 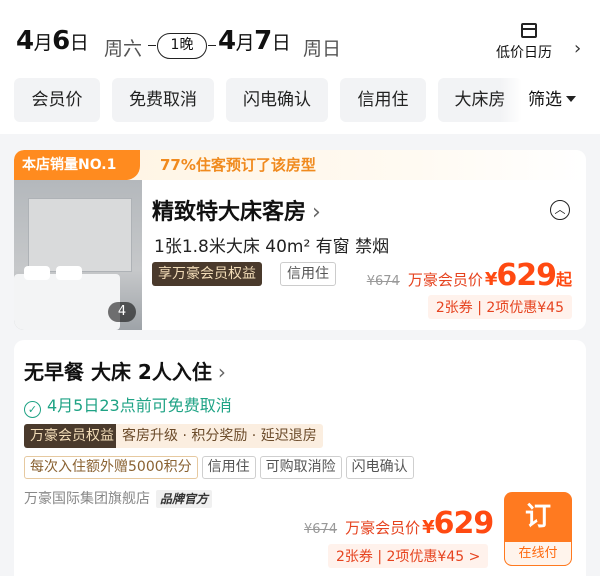 I want to click on date-bar: 4月6日 周六 1晚 4月7日 周日 低价日历 ›, so click(x=300, y=35).